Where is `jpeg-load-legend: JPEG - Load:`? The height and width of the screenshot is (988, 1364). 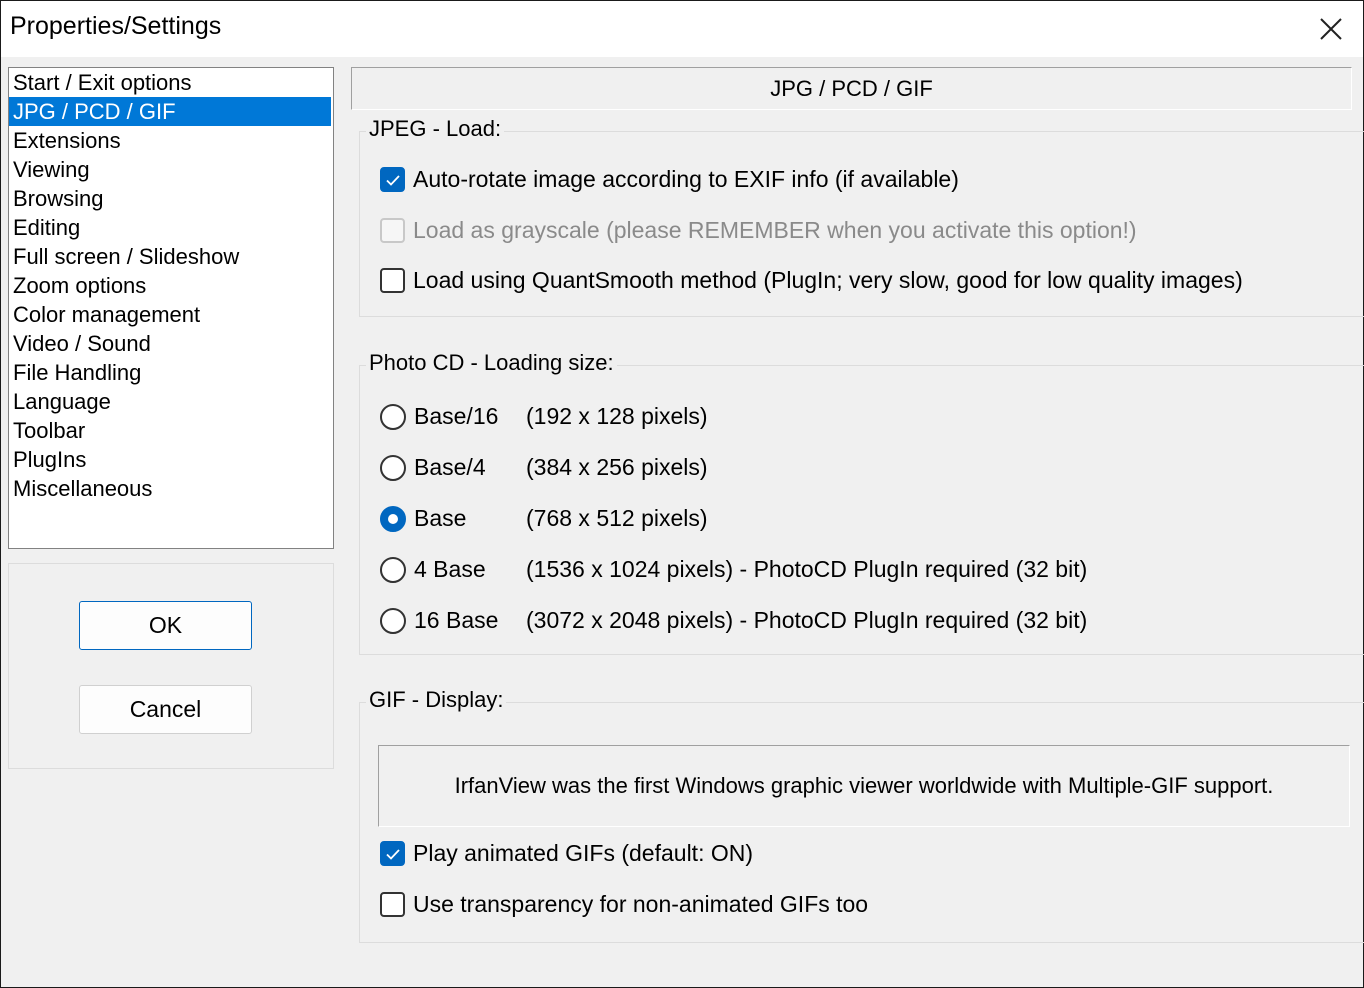 jpeg-load-legend: JPEG - Load: is located at coordinates (435, 129).